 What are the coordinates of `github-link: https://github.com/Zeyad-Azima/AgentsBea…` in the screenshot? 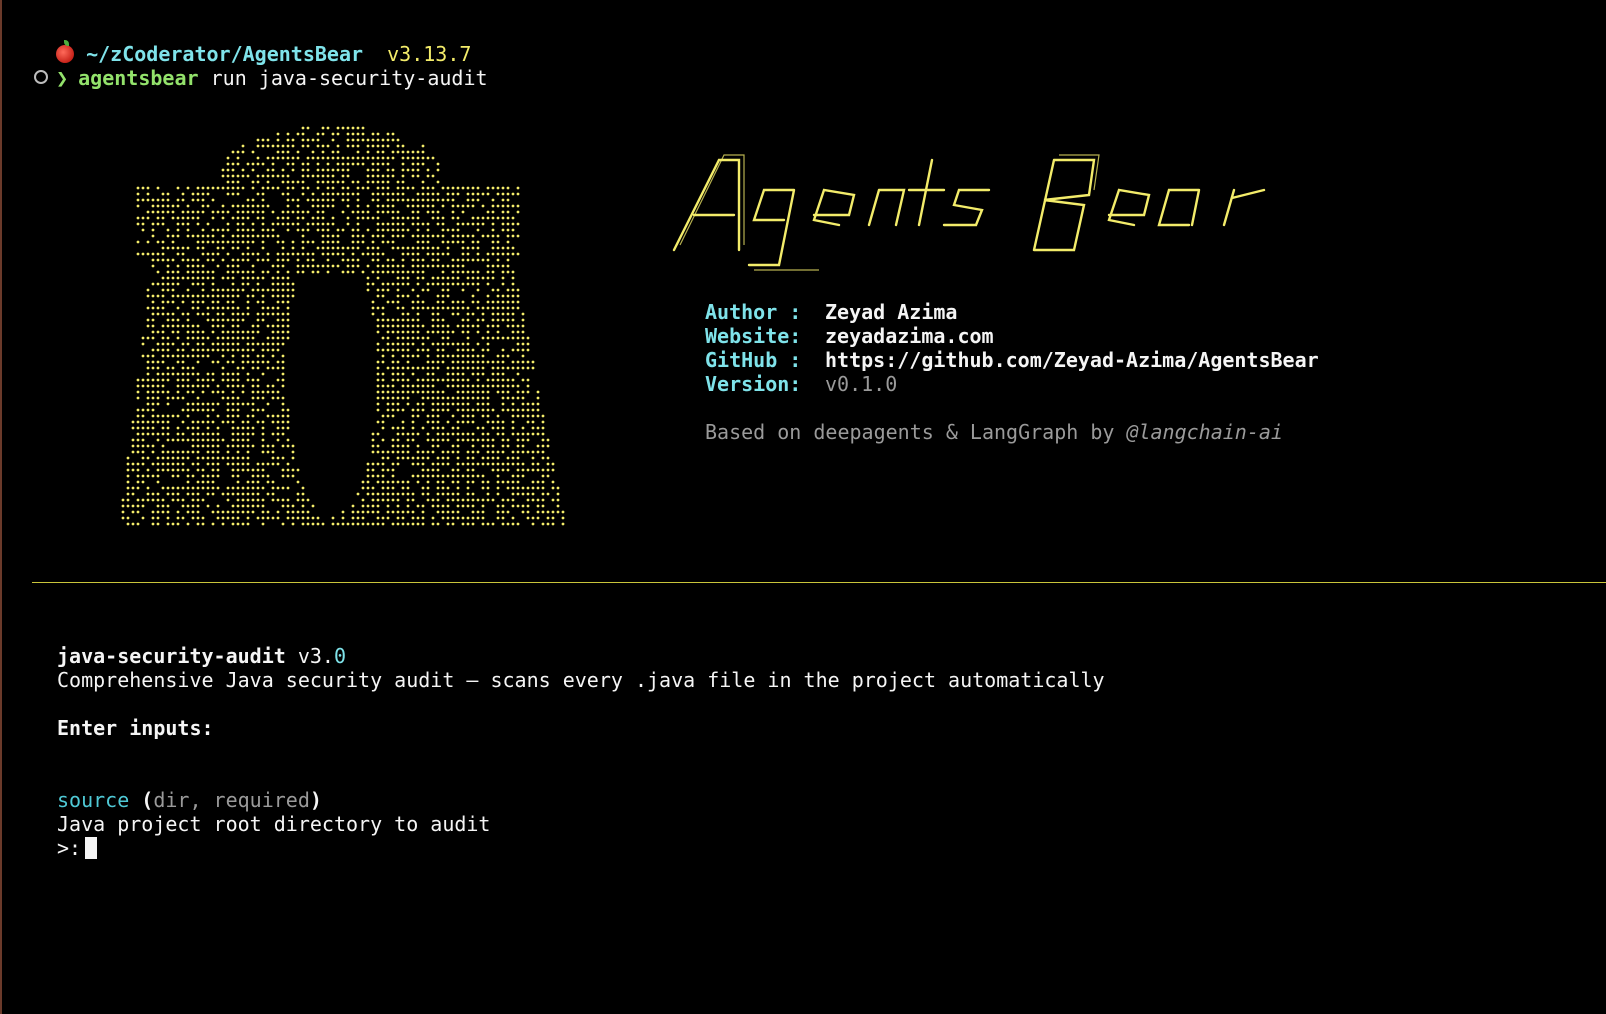 It's located at (1072, 360).